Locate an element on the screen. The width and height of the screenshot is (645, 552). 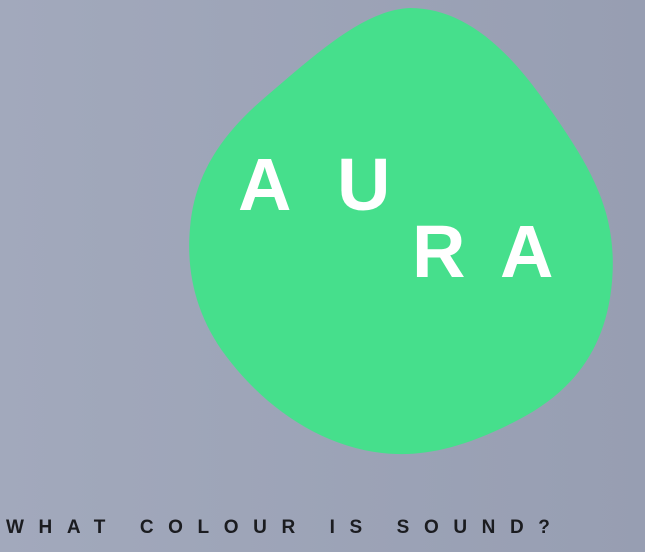
logo-letter-a: A is located at coordinates (265, 184).